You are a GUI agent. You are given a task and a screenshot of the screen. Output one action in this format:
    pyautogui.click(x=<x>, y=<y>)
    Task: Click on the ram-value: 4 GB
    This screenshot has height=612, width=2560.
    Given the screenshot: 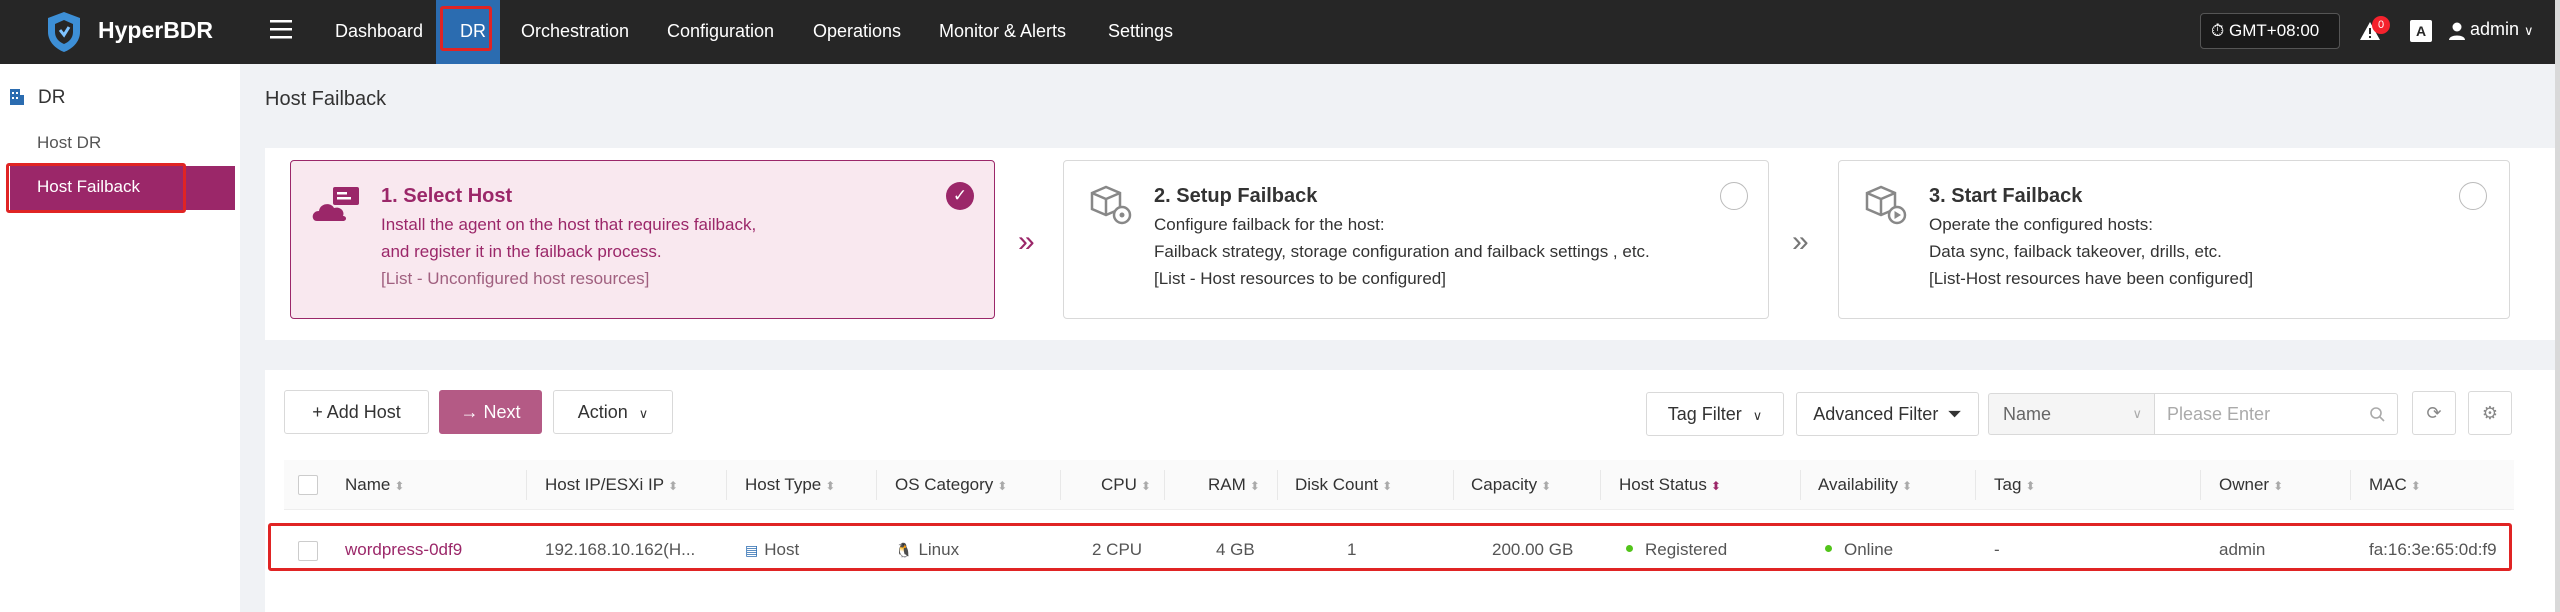 What is the action you would take?
    pyautogui.click(x=1235, y=549)
    